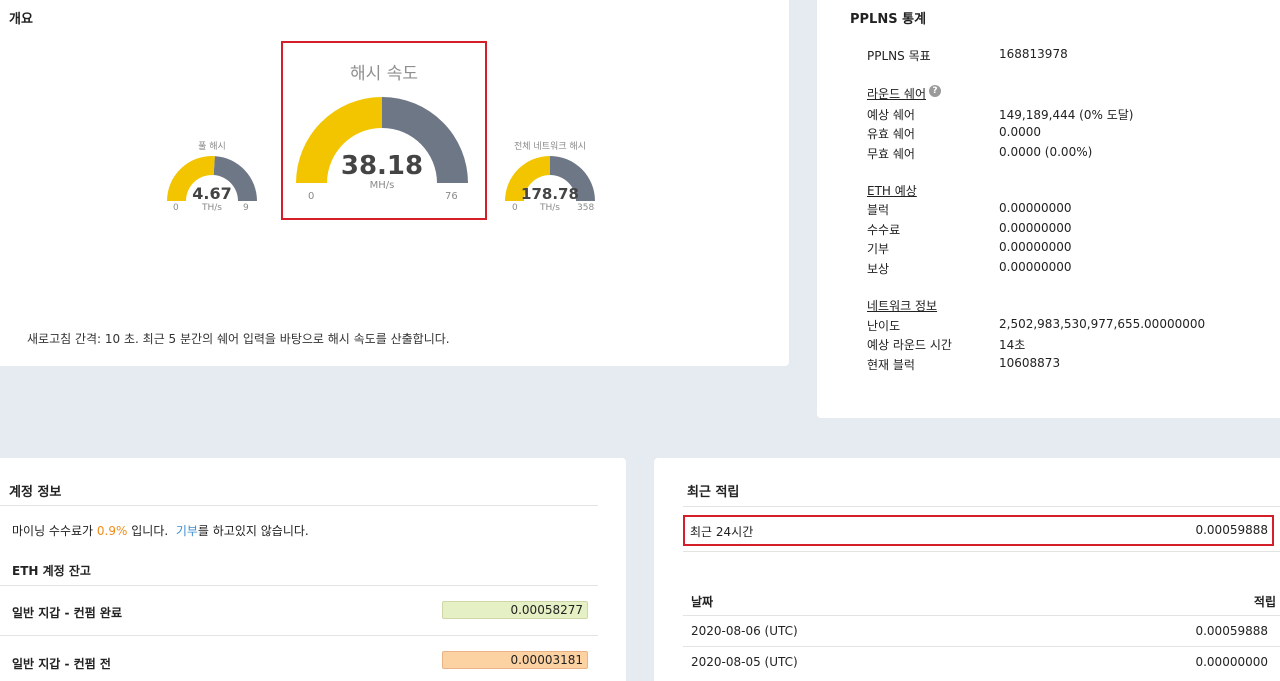 The image size is (1280, 681). Describe the element at coordinates (176, 208) in the screenshot. I see `pool-hash-min: 0` at that location.